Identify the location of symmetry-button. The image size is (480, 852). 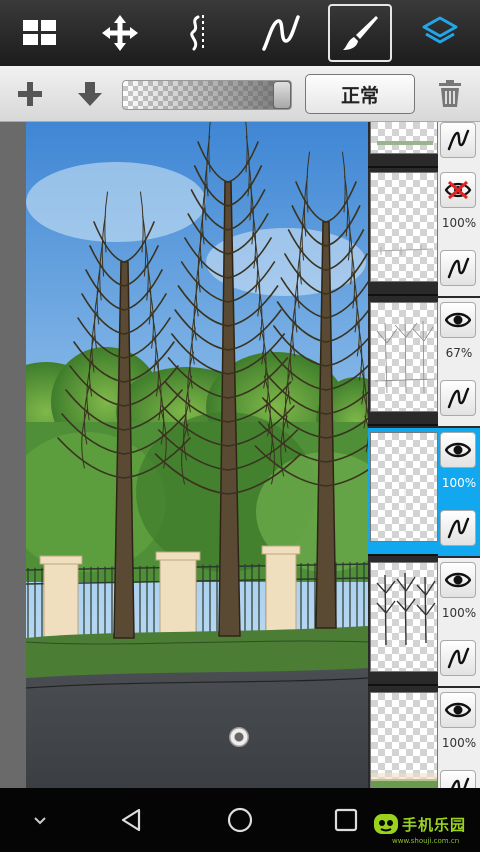
(200, 33).